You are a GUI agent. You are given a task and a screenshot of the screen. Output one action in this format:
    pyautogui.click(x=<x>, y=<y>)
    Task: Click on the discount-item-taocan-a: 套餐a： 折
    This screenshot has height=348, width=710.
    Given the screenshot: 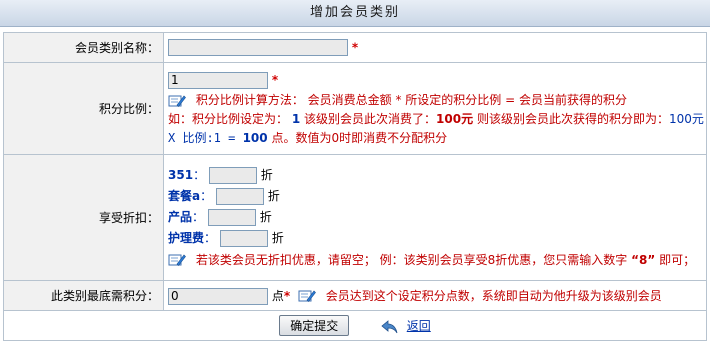 What is the action you would take?
    pyautogui.click(x=224, y=196)
    